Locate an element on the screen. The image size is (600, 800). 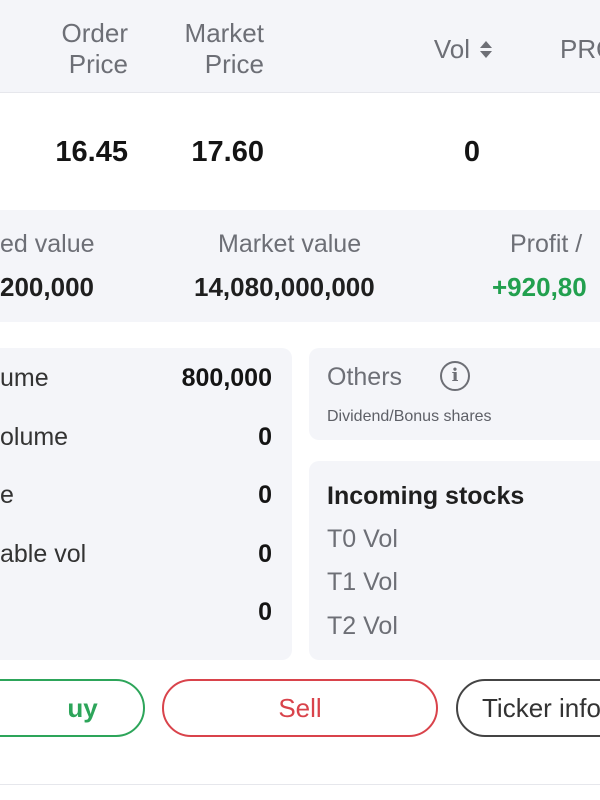
buy-button: uy is located at coordinates (72, 708).